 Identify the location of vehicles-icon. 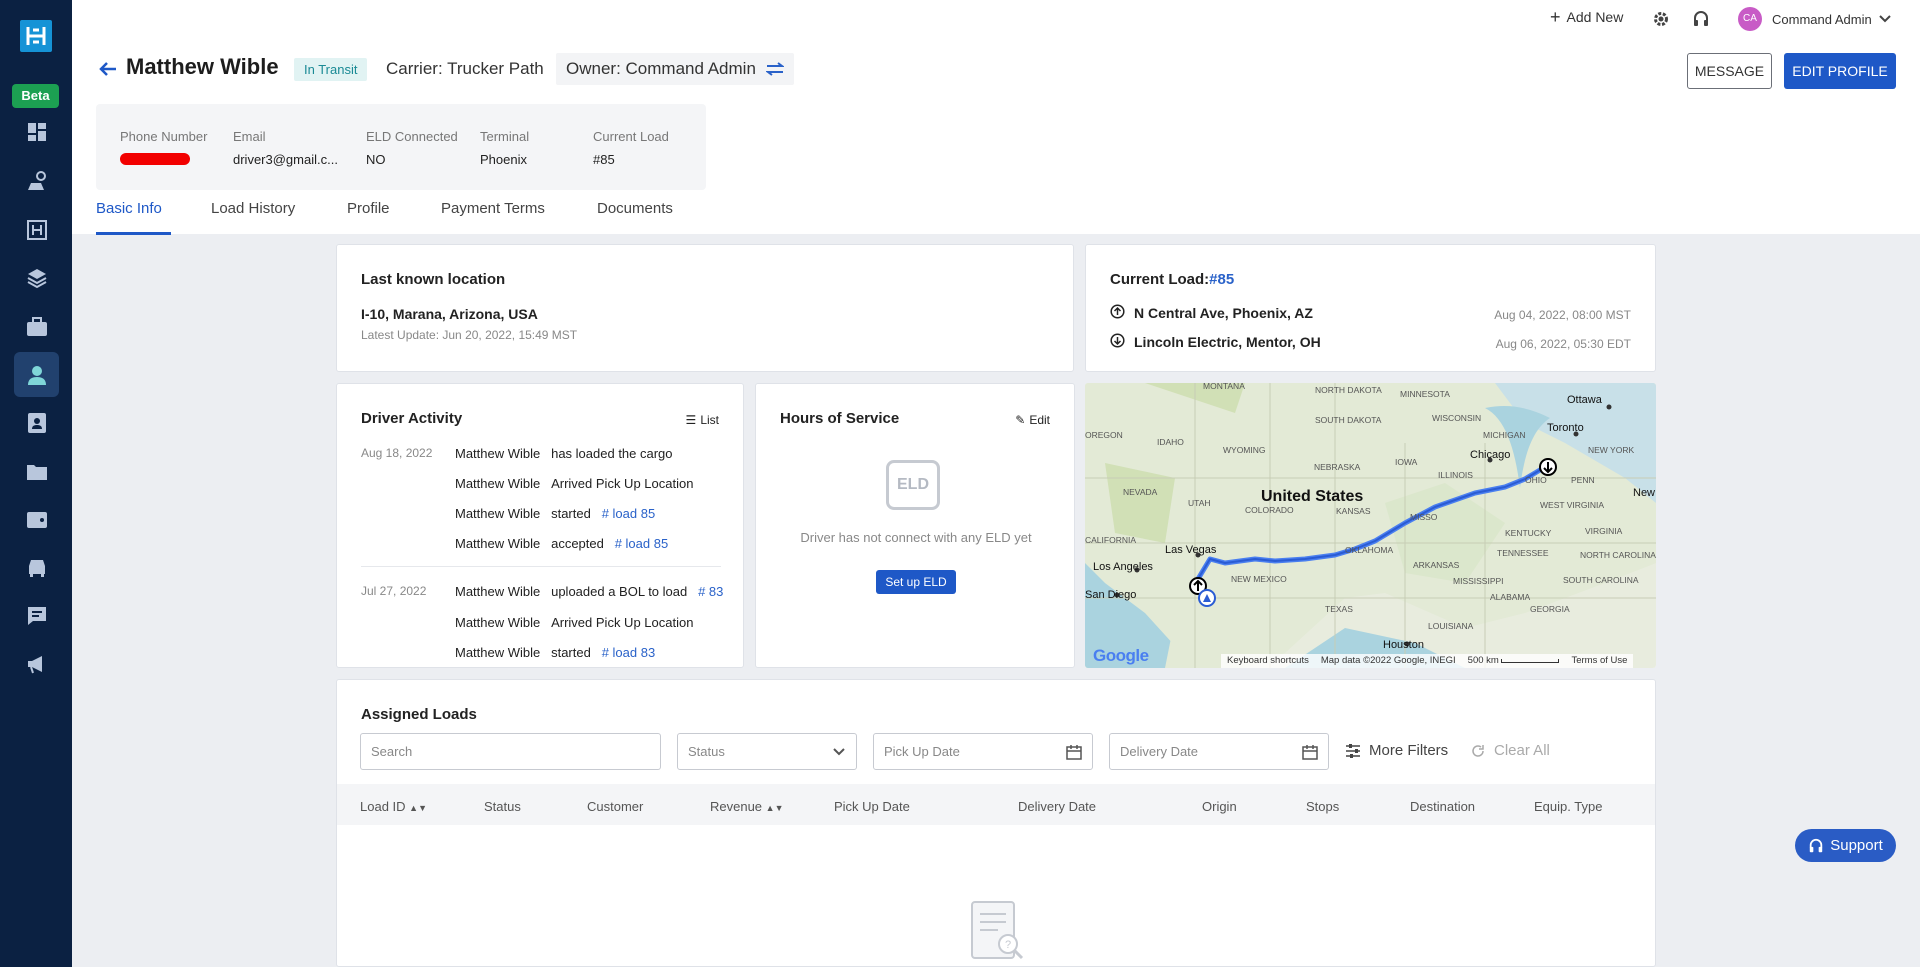
(36, 567).